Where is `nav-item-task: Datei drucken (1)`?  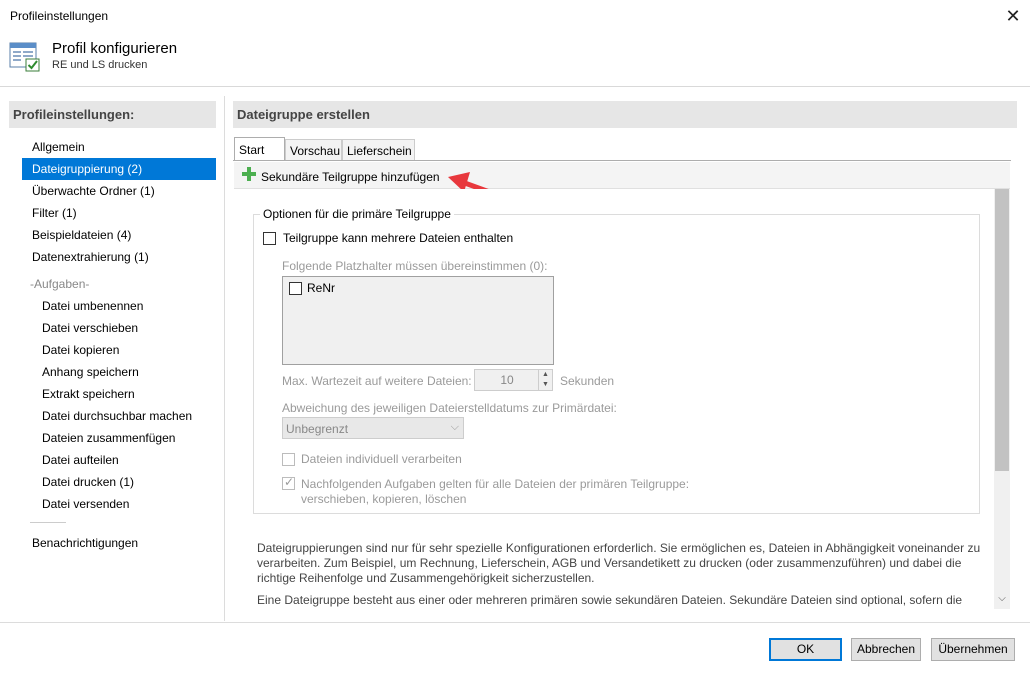
nav-item-task: Datei drucken (1) is located at coordinates (124, 482).